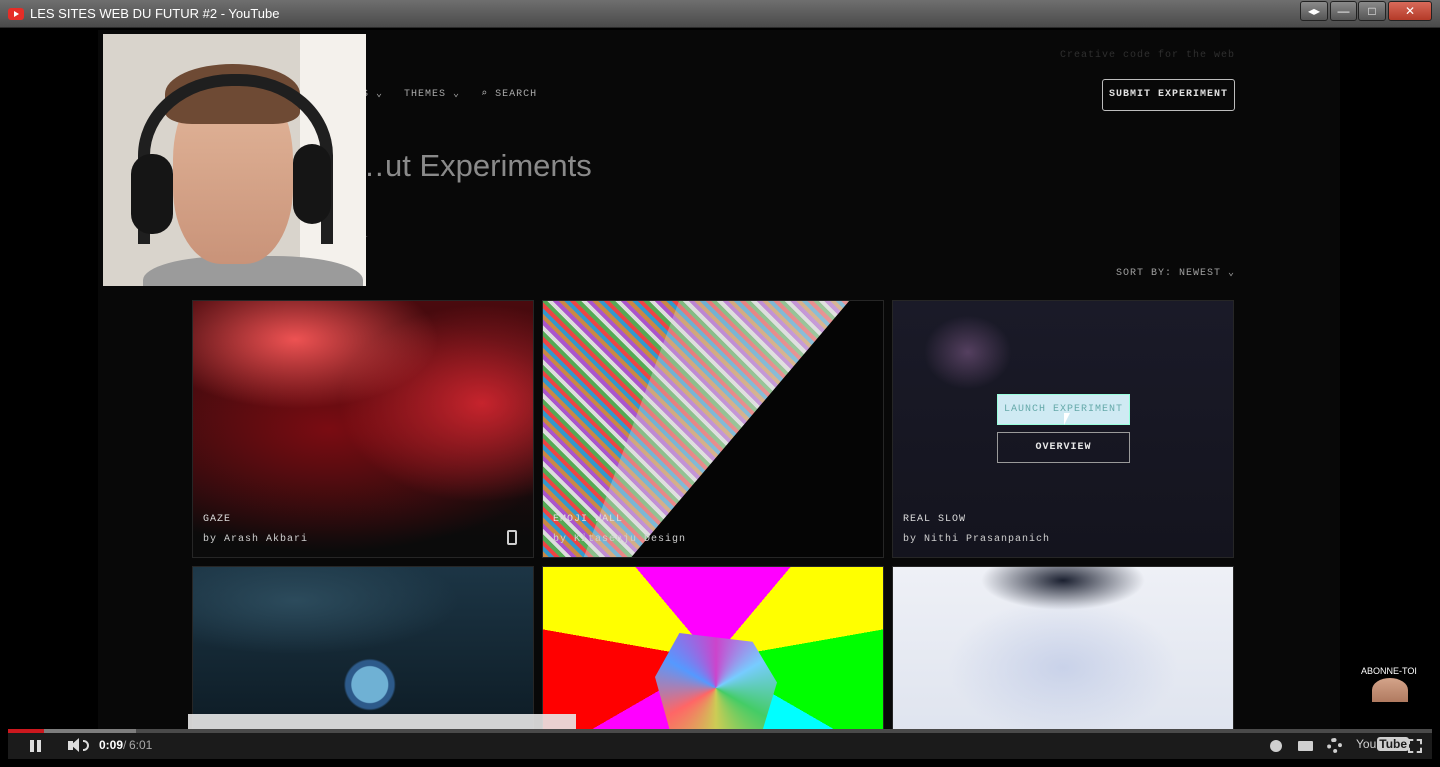 Image resolution: width=1440 pixels, height=767 pixels. What do you see at coordinates (217, 519) in the screenshot?
I see `card-title: GAZE` at bounding box center [217, 519].